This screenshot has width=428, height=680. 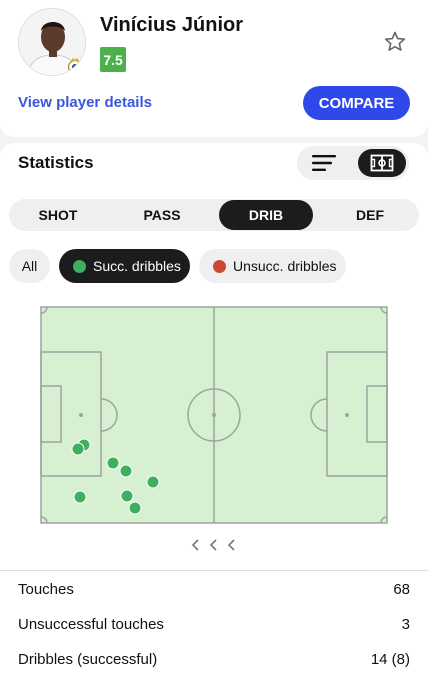 What do you see at coordinates (137, 266) in the screenshot?
I see `filter-successful-label: Succ. dribbles` at bounding box center [137, 266].